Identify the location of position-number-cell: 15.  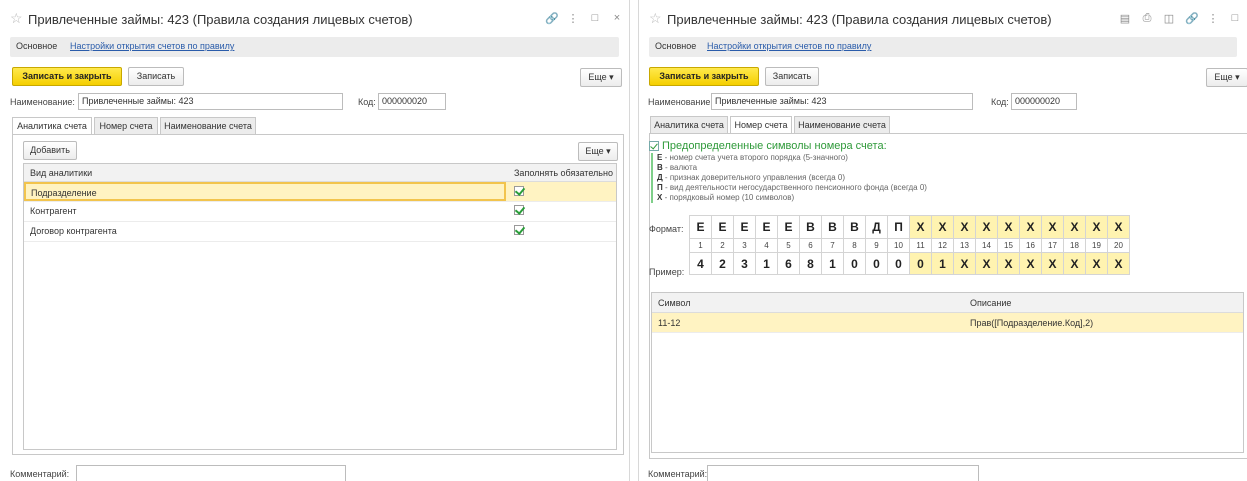
(1008, 245).